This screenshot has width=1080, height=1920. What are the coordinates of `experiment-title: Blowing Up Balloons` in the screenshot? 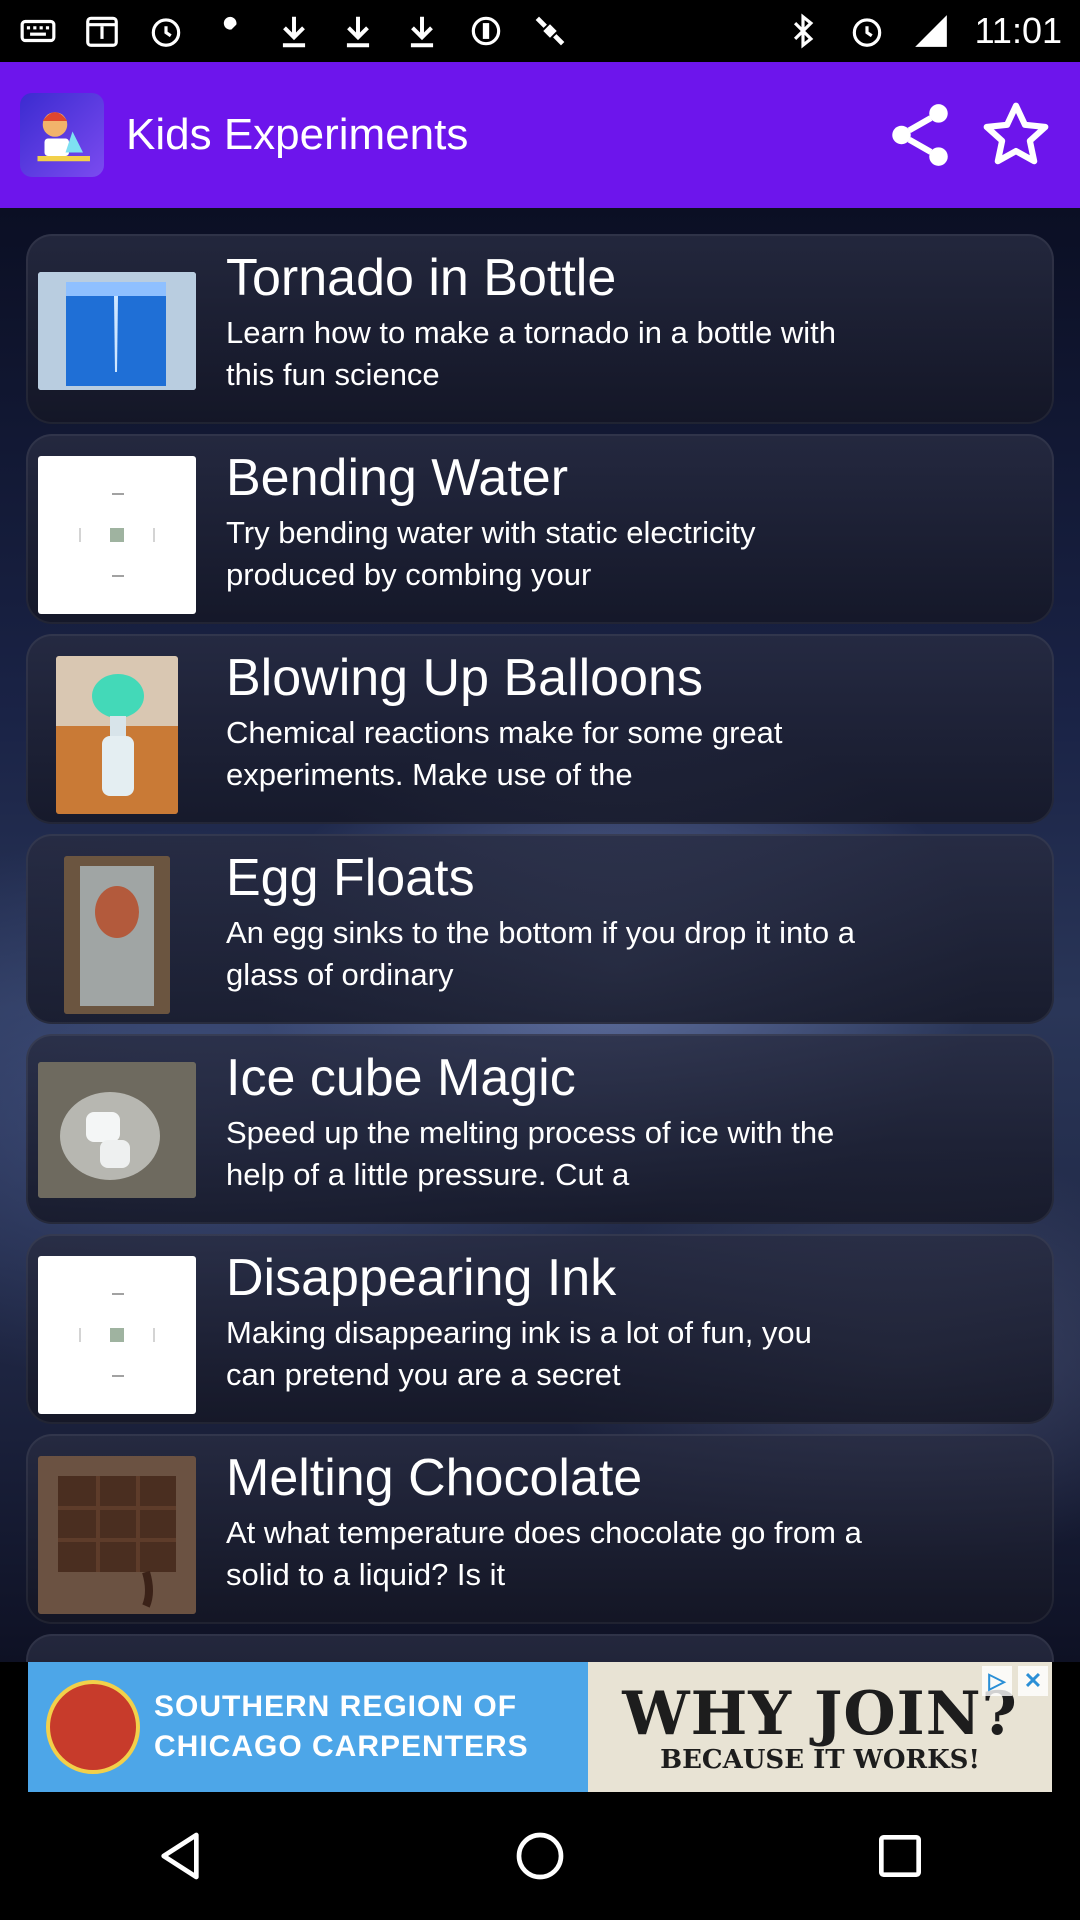 It's located at (464, 678).